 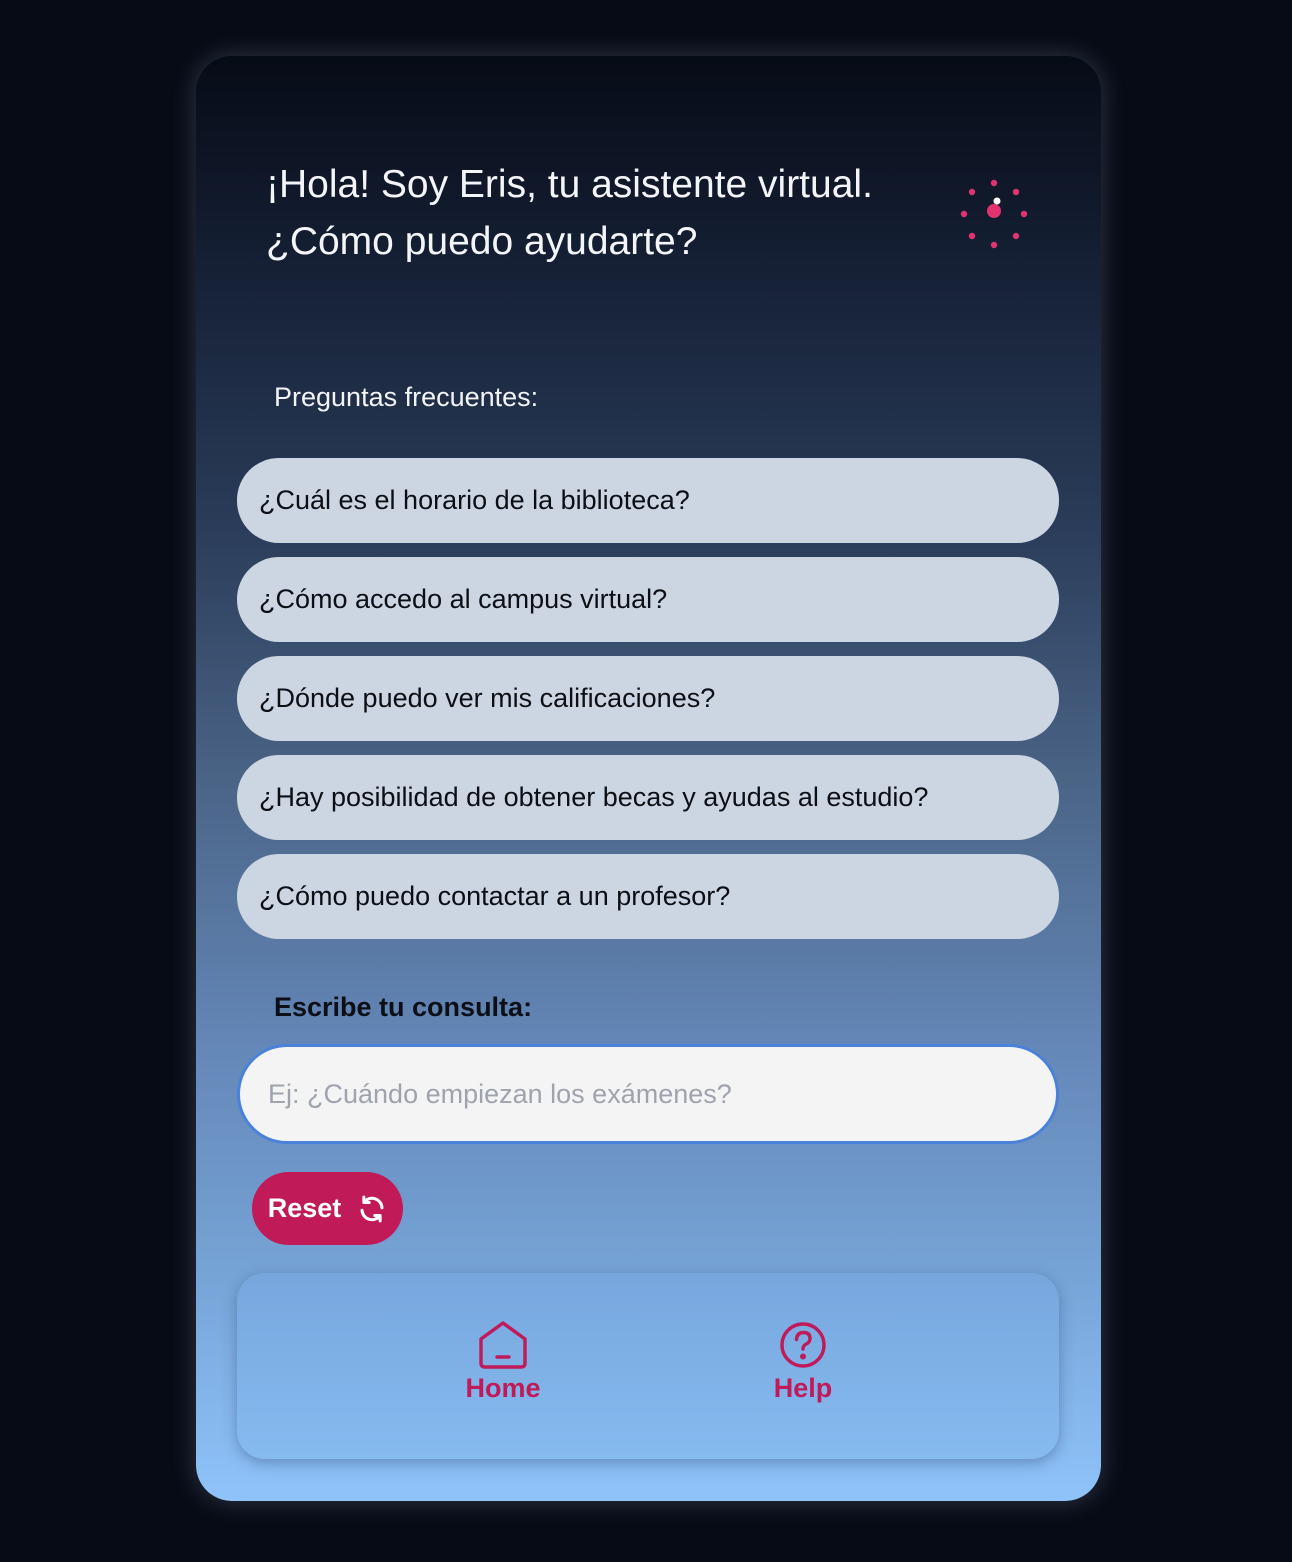 I want to click on greeting-line-2: ¿Cómo puedo ayudarte?, so click(x=482, y=241).